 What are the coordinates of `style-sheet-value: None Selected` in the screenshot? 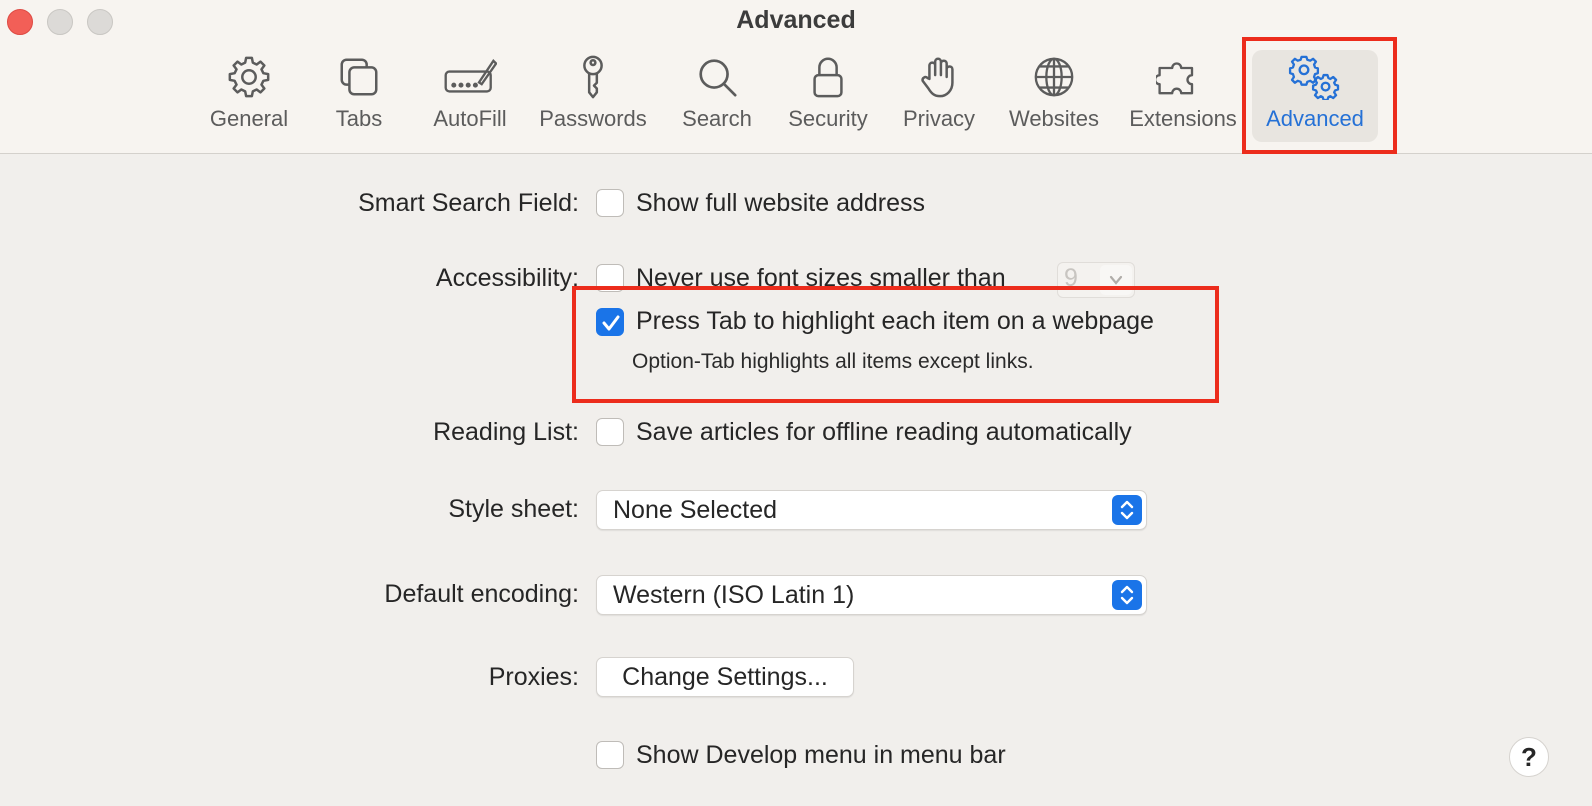 It's located at (695, 510).